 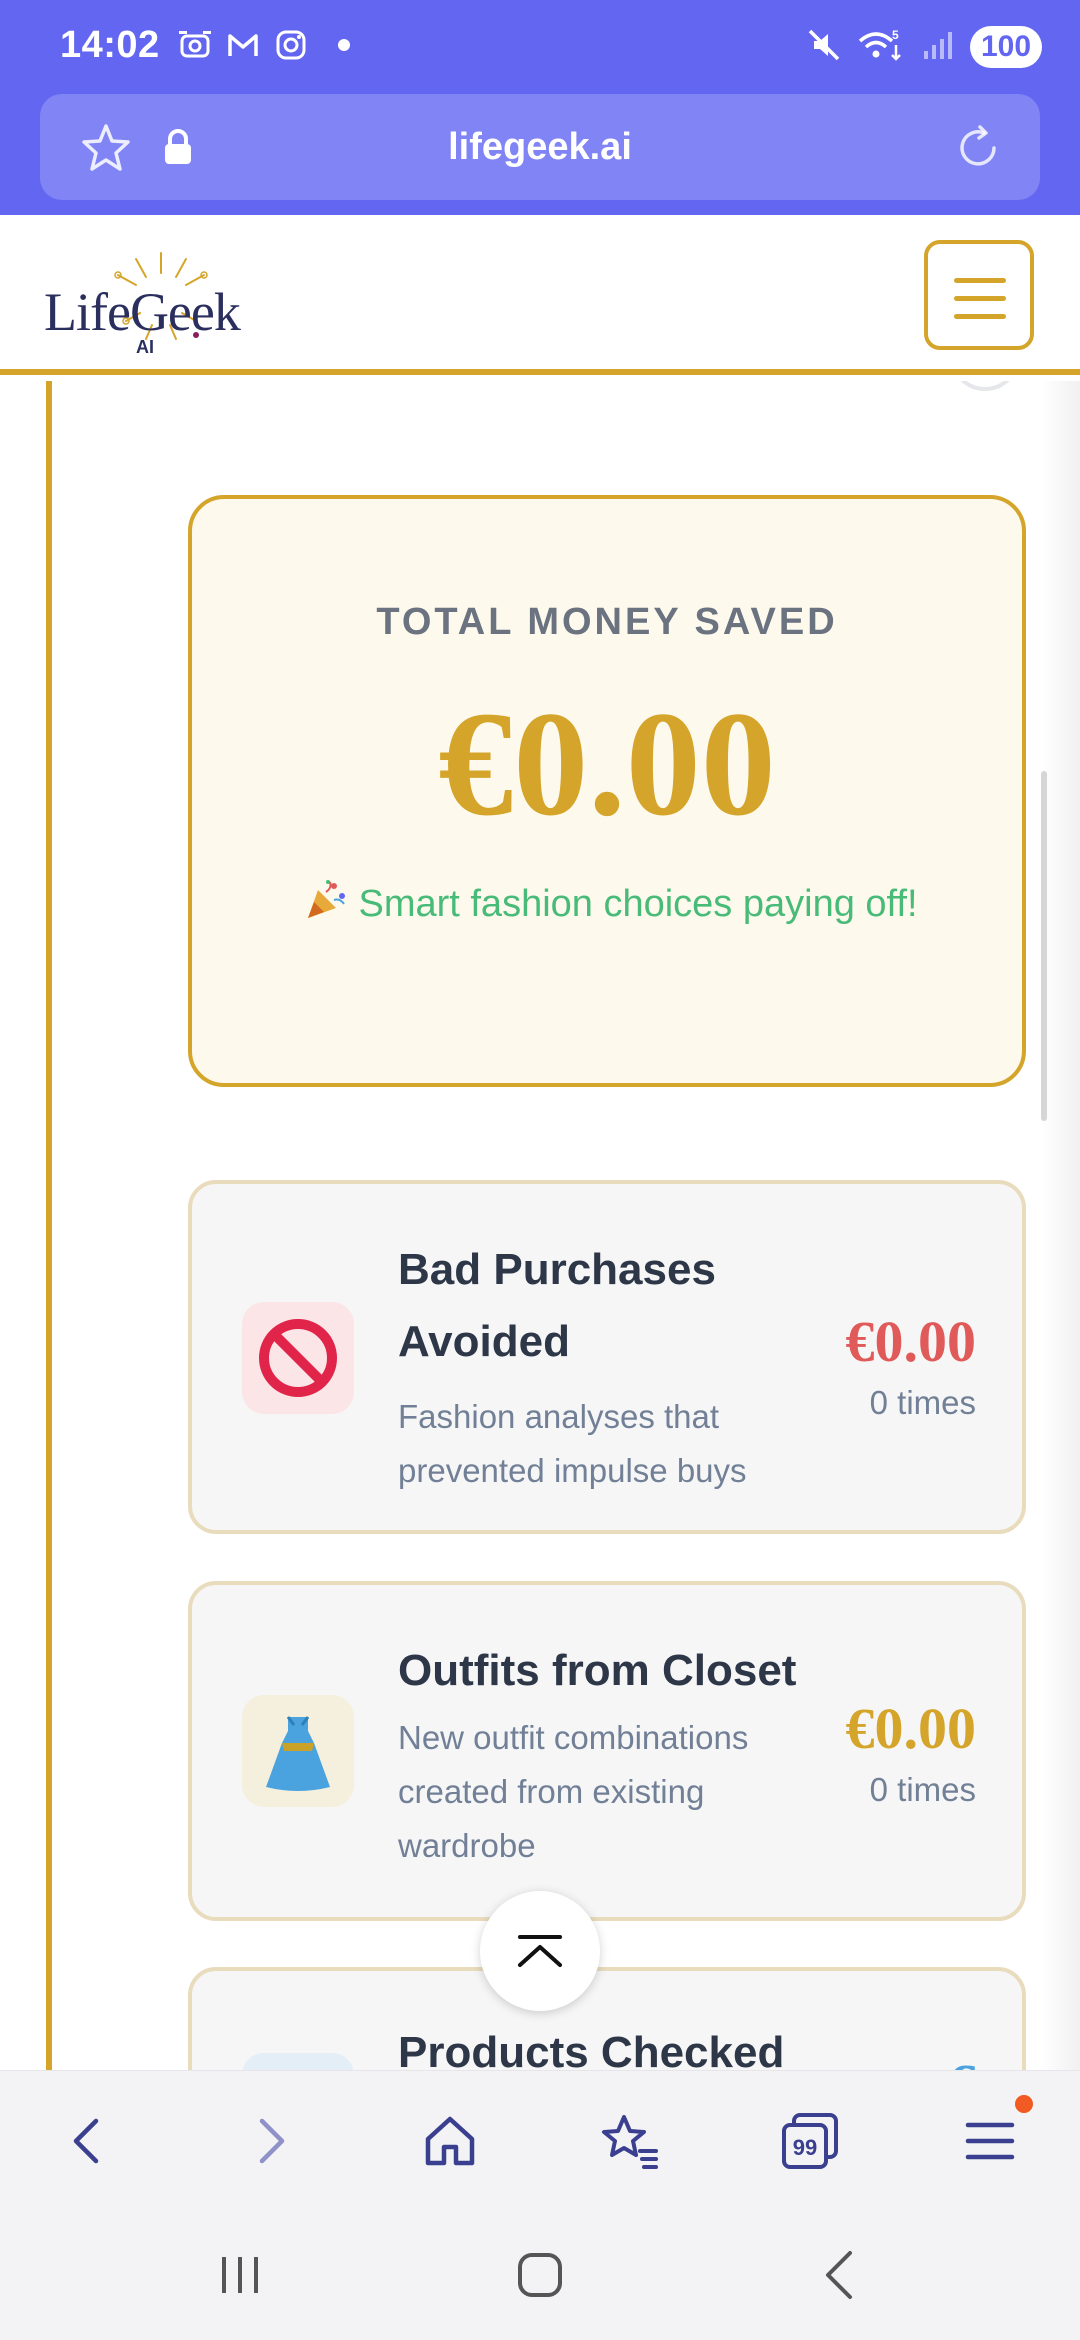 I want to click on prohibited-icon, so click(x=298, y=1358).